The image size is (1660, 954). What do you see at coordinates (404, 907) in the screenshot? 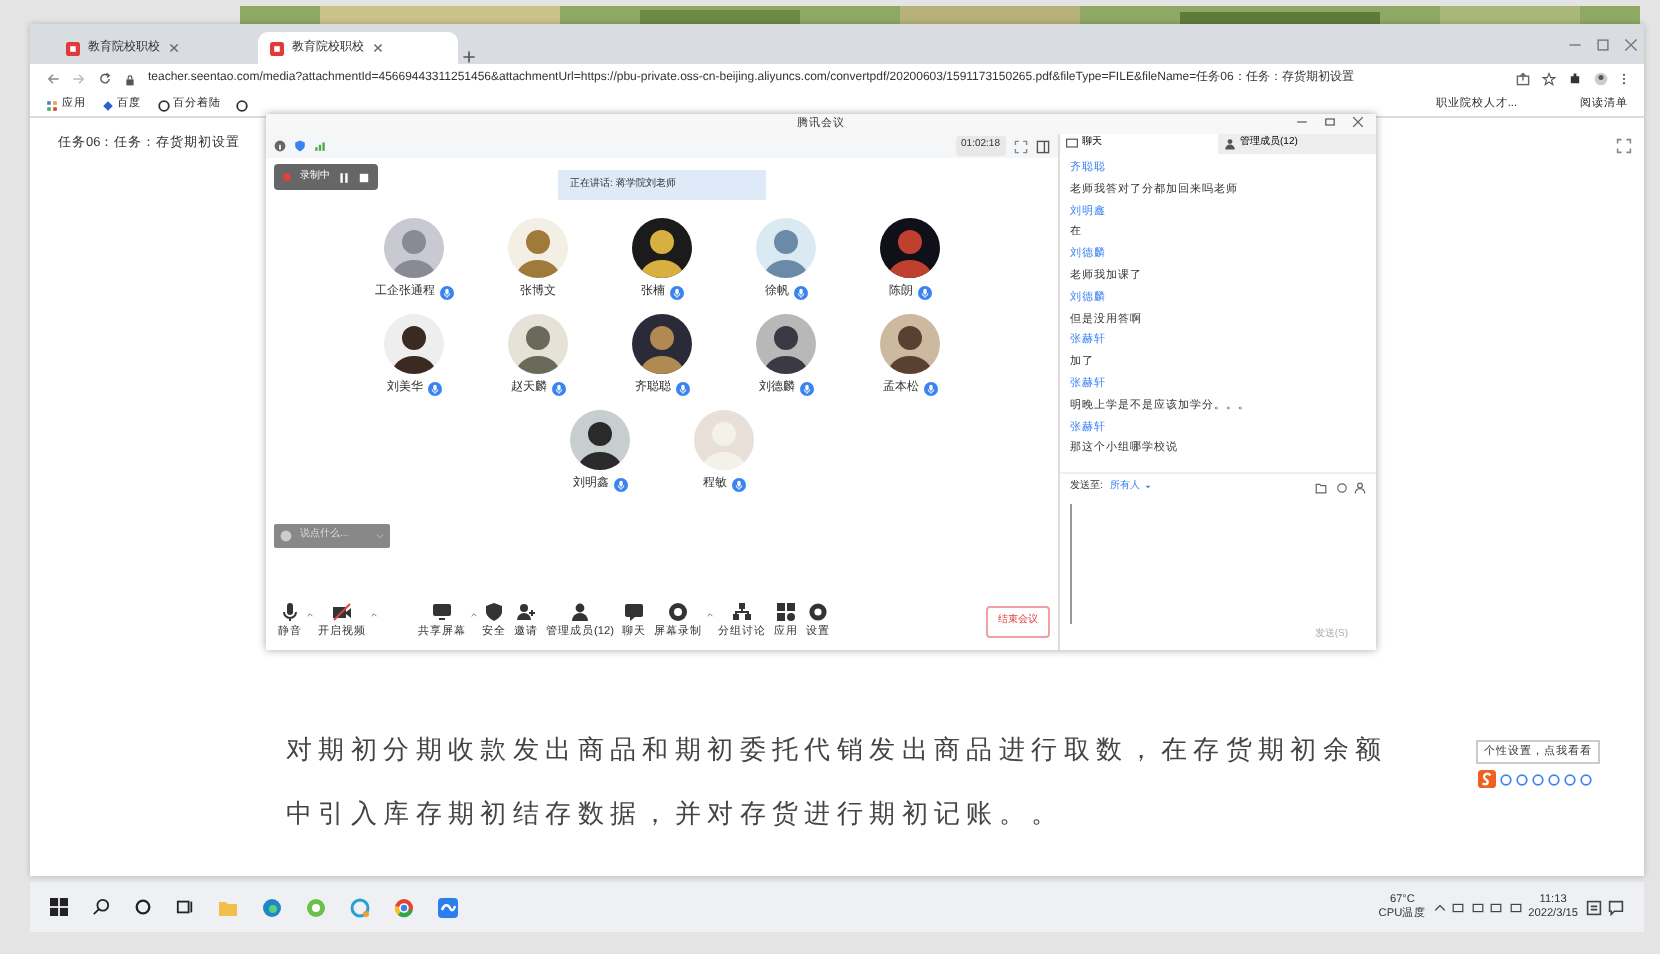
I see `chrome-icon` at bounding box center [404, 907].